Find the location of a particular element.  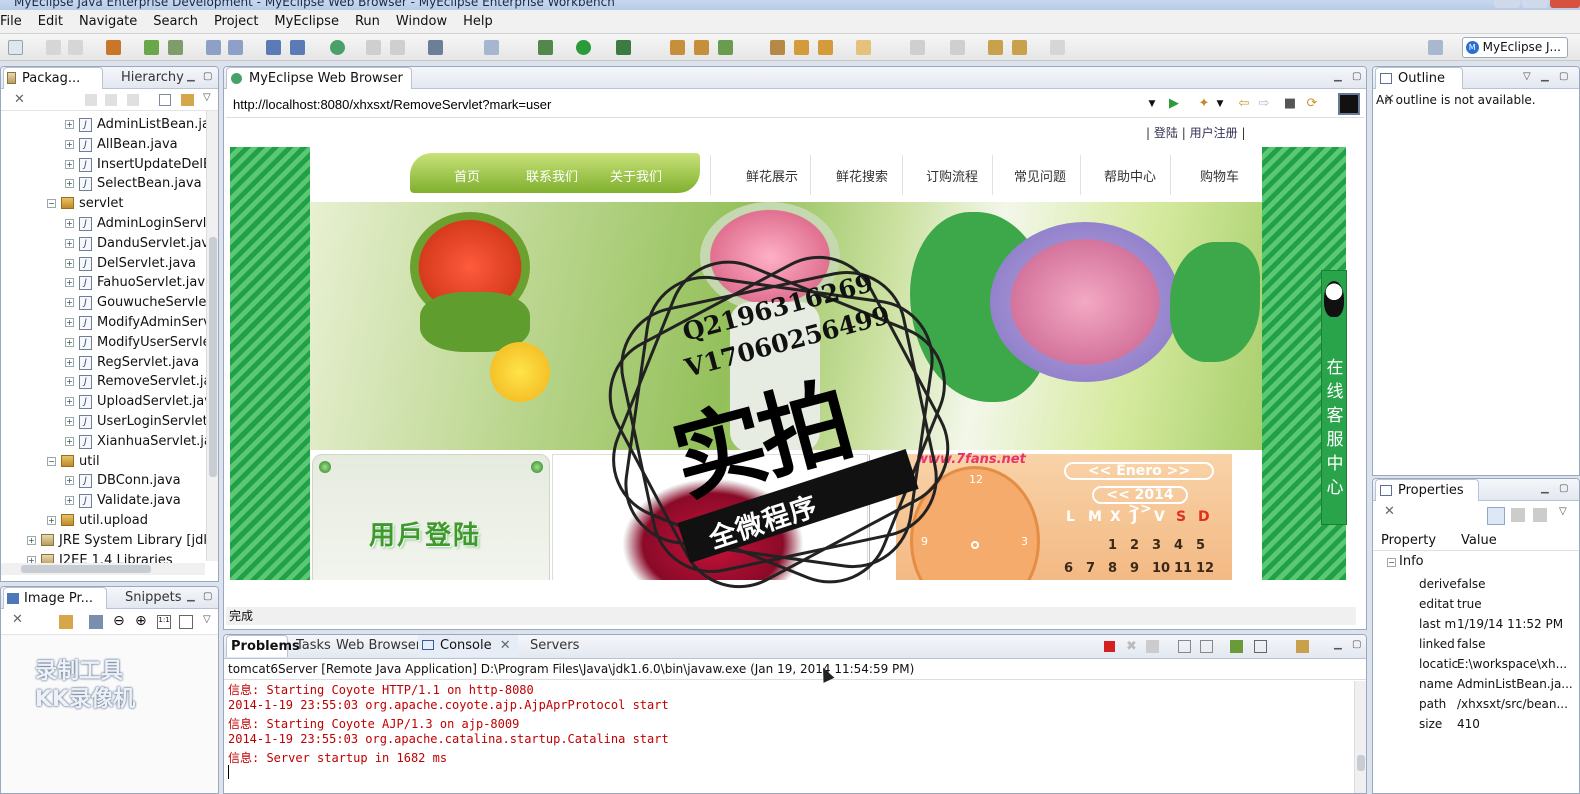

menu-search: Search is located at coordinates (175, 21).